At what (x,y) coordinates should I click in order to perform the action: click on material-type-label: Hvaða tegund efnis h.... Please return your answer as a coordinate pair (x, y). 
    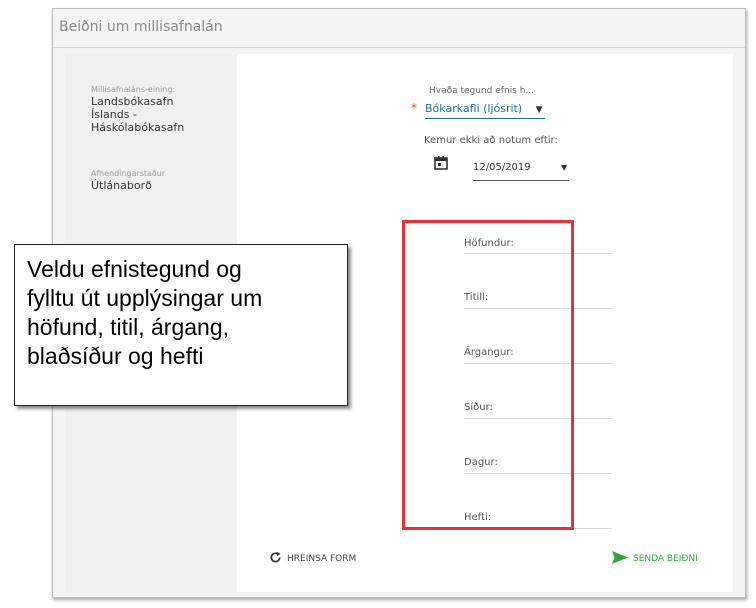
    Looking at the image, I should click on (481, 91).